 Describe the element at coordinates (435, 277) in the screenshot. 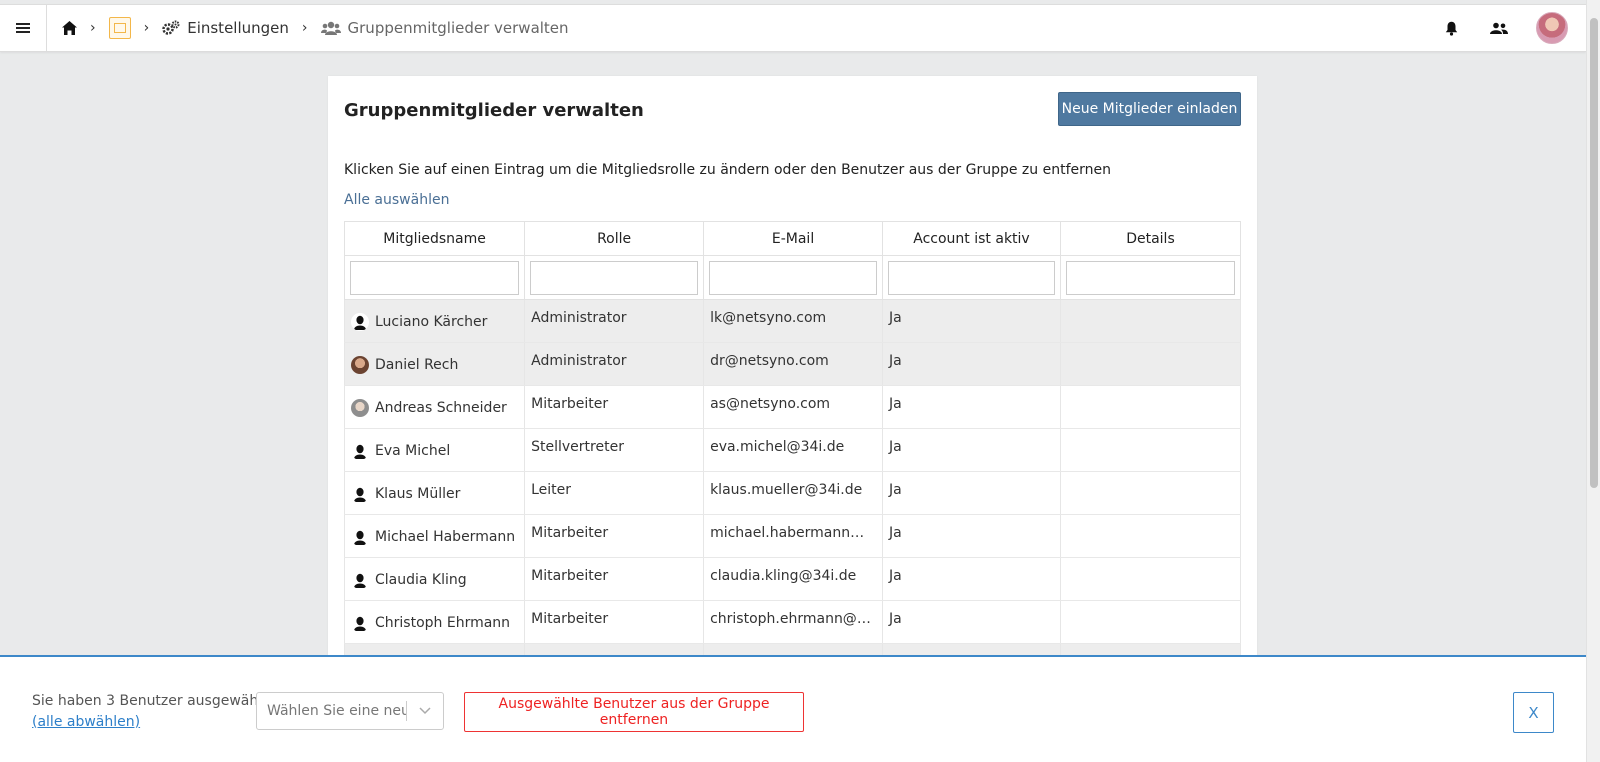

I see `filter-name-input` at that location.